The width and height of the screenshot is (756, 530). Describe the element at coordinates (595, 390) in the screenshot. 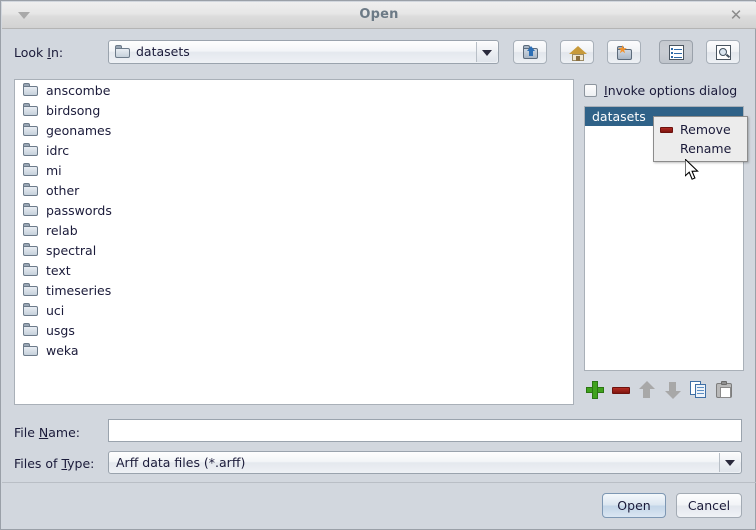

I see `add-button` at that location.